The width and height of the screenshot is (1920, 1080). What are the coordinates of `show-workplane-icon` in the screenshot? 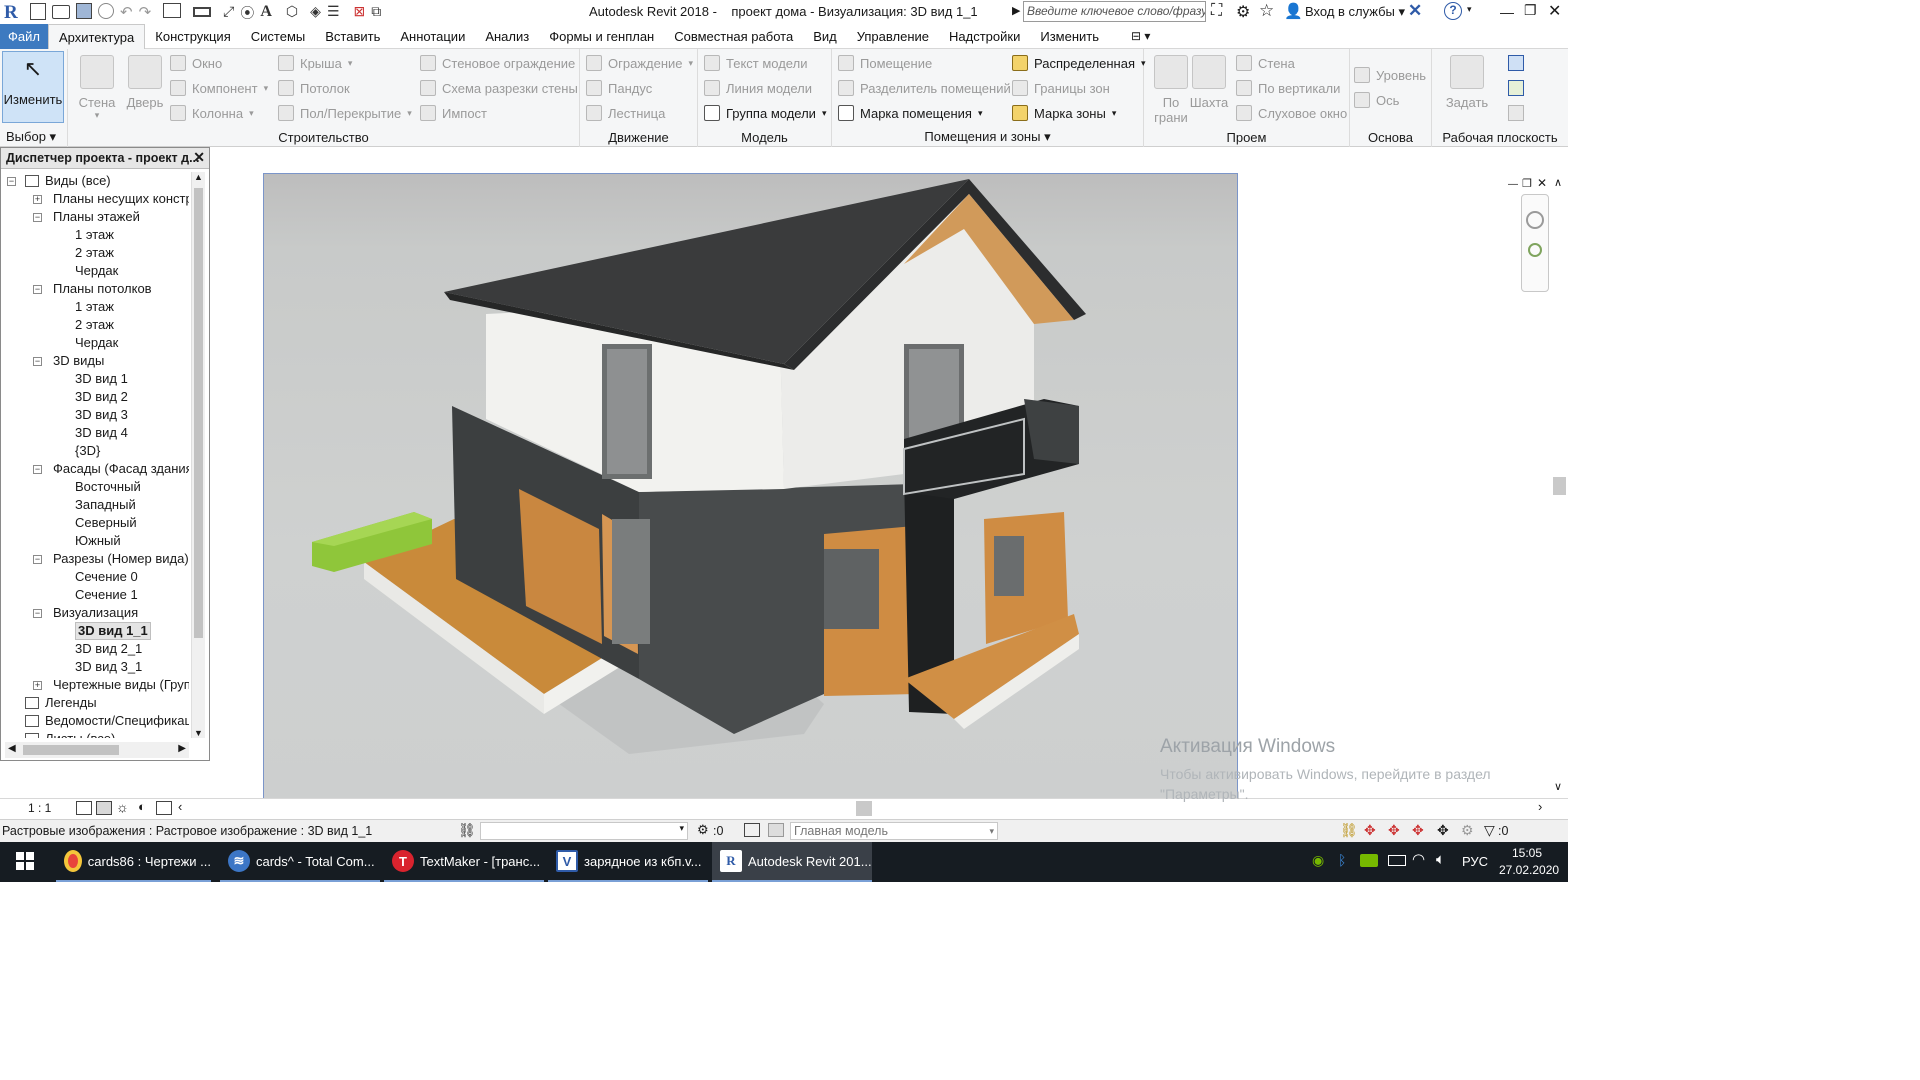 It's located at (1516, 63).